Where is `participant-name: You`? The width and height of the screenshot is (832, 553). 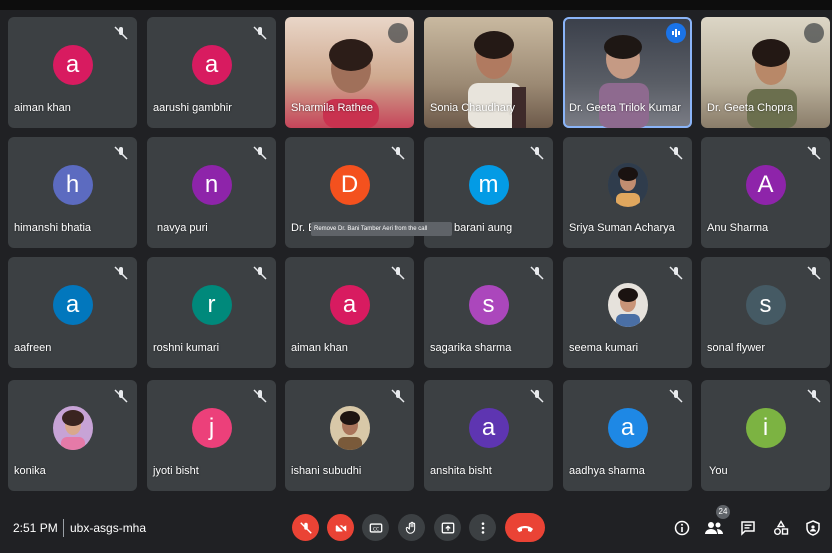 participant-name: You is located at coordinates (718, 471).